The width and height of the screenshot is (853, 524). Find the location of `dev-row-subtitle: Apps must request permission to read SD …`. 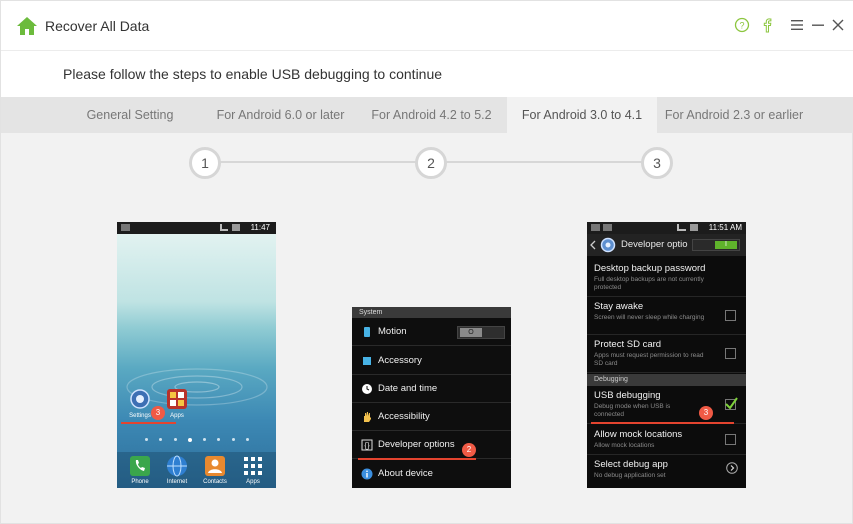

dev-row-subtitle: Apps must request permission to read SD … is located at coordinates (649, 359).